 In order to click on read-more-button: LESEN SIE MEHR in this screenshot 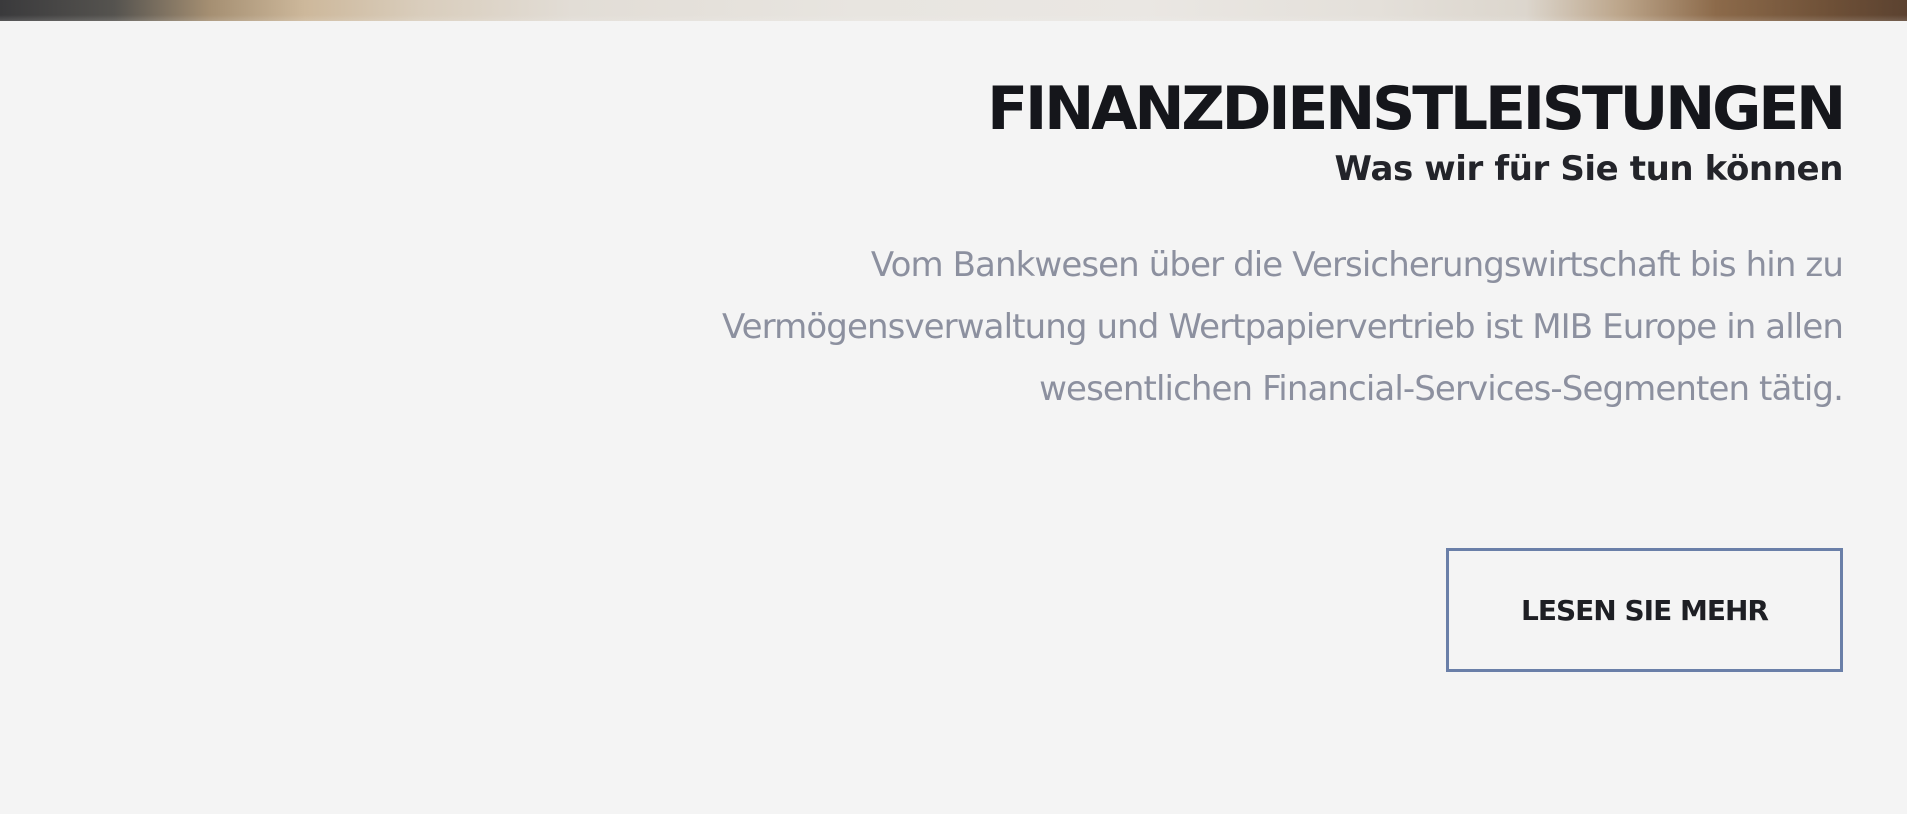, I will do `click(1644, 610)`.